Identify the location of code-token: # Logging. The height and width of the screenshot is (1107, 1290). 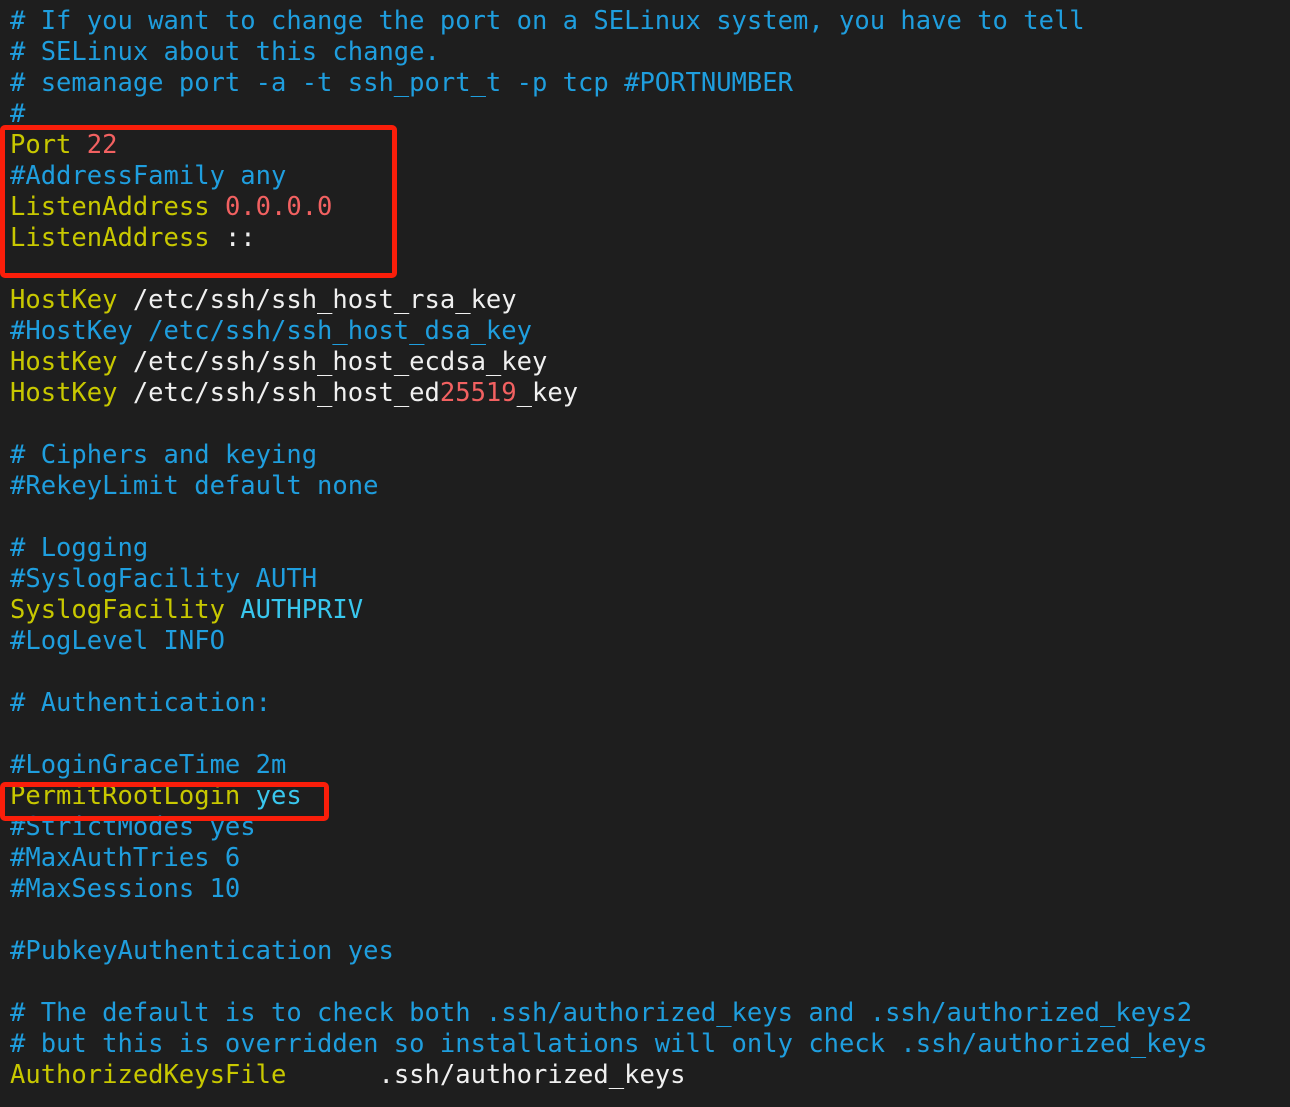
(79, 548).